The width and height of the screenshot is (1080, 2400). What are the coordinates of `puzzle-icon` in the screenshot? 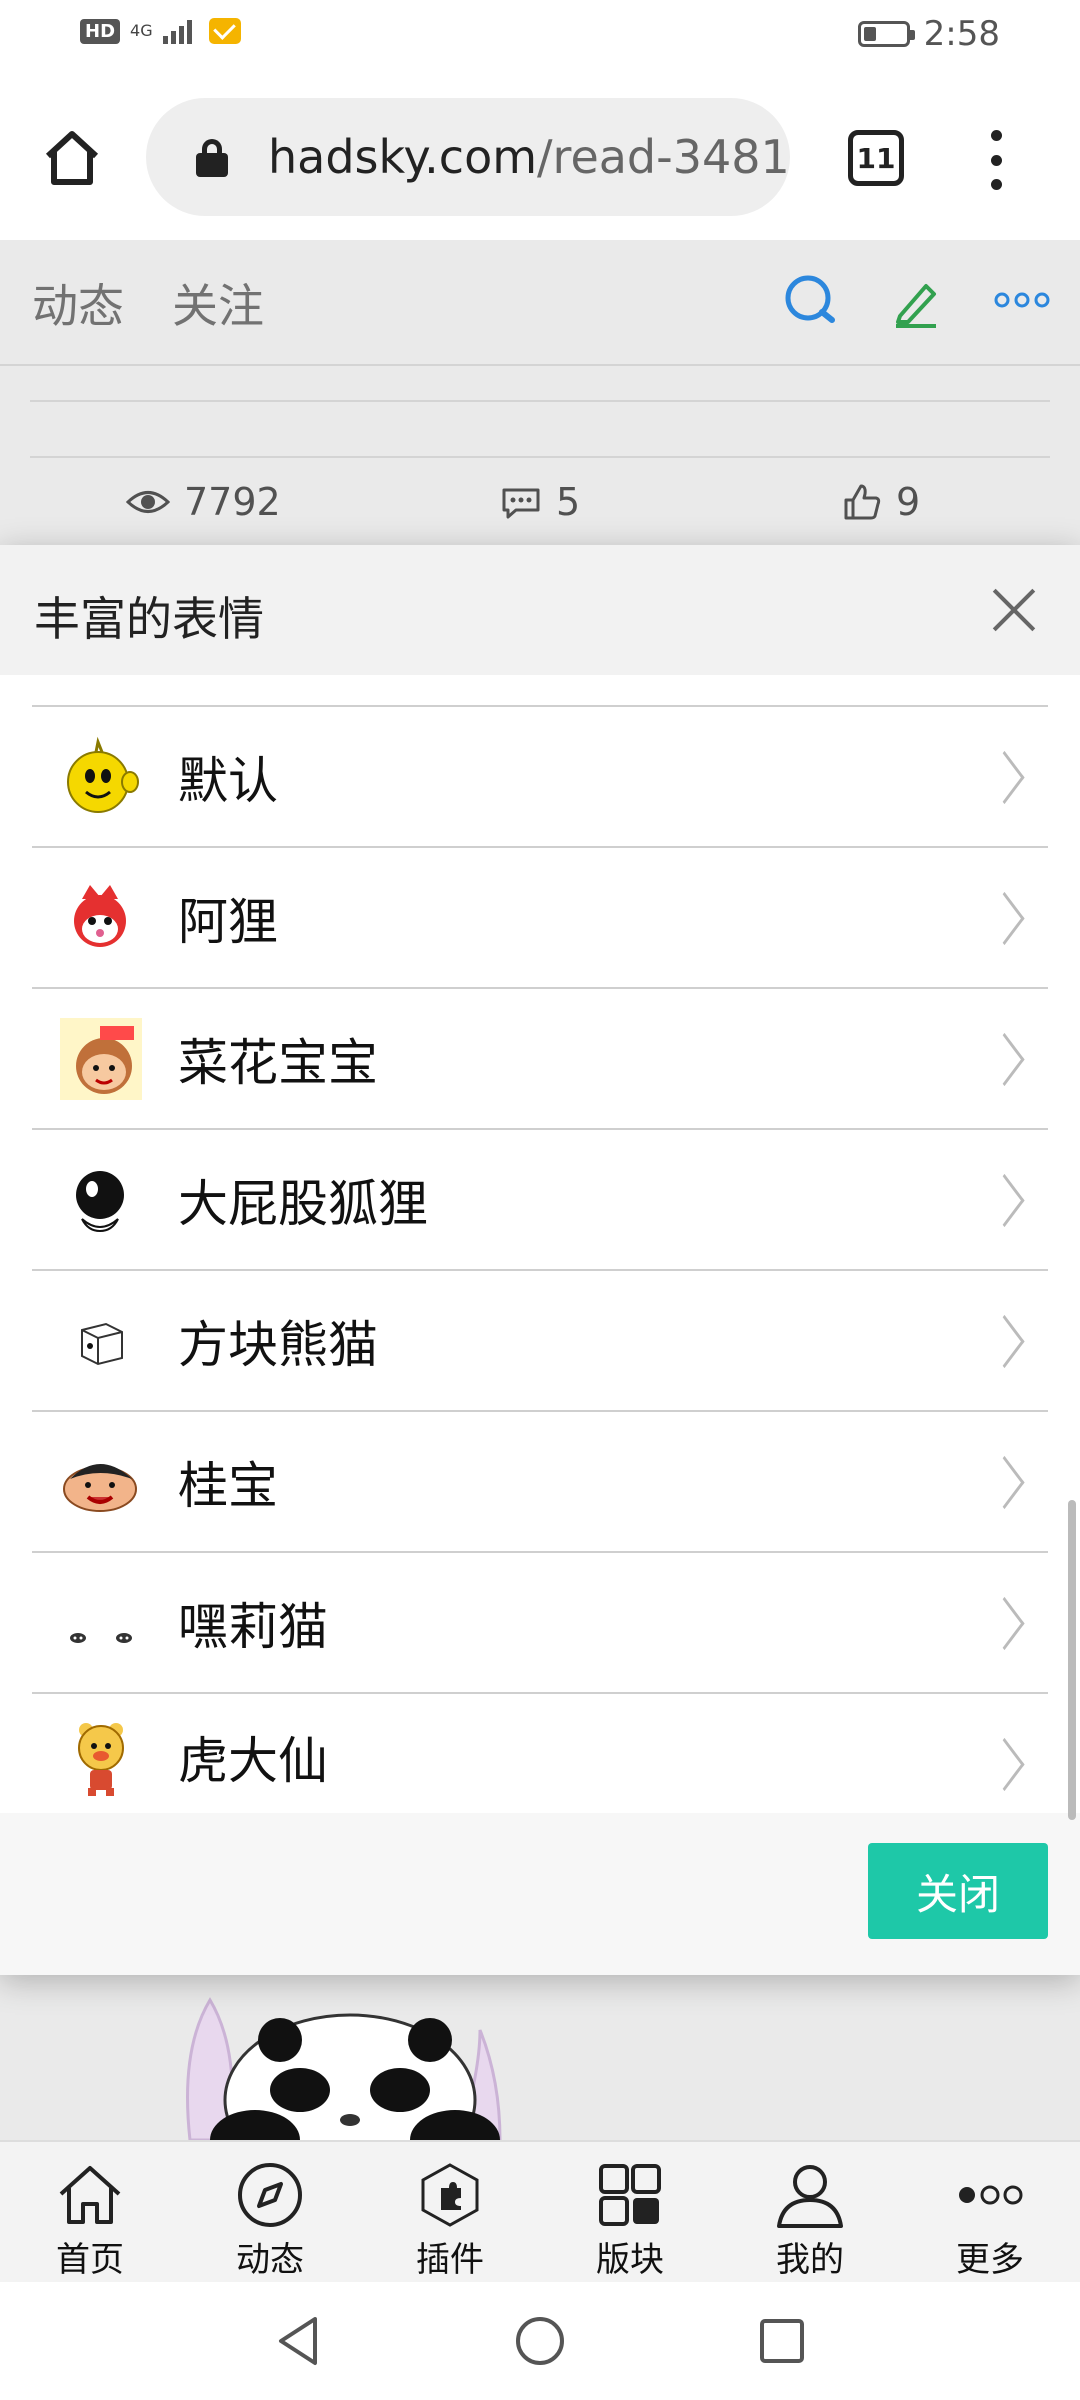 It's located at (450, 2195).